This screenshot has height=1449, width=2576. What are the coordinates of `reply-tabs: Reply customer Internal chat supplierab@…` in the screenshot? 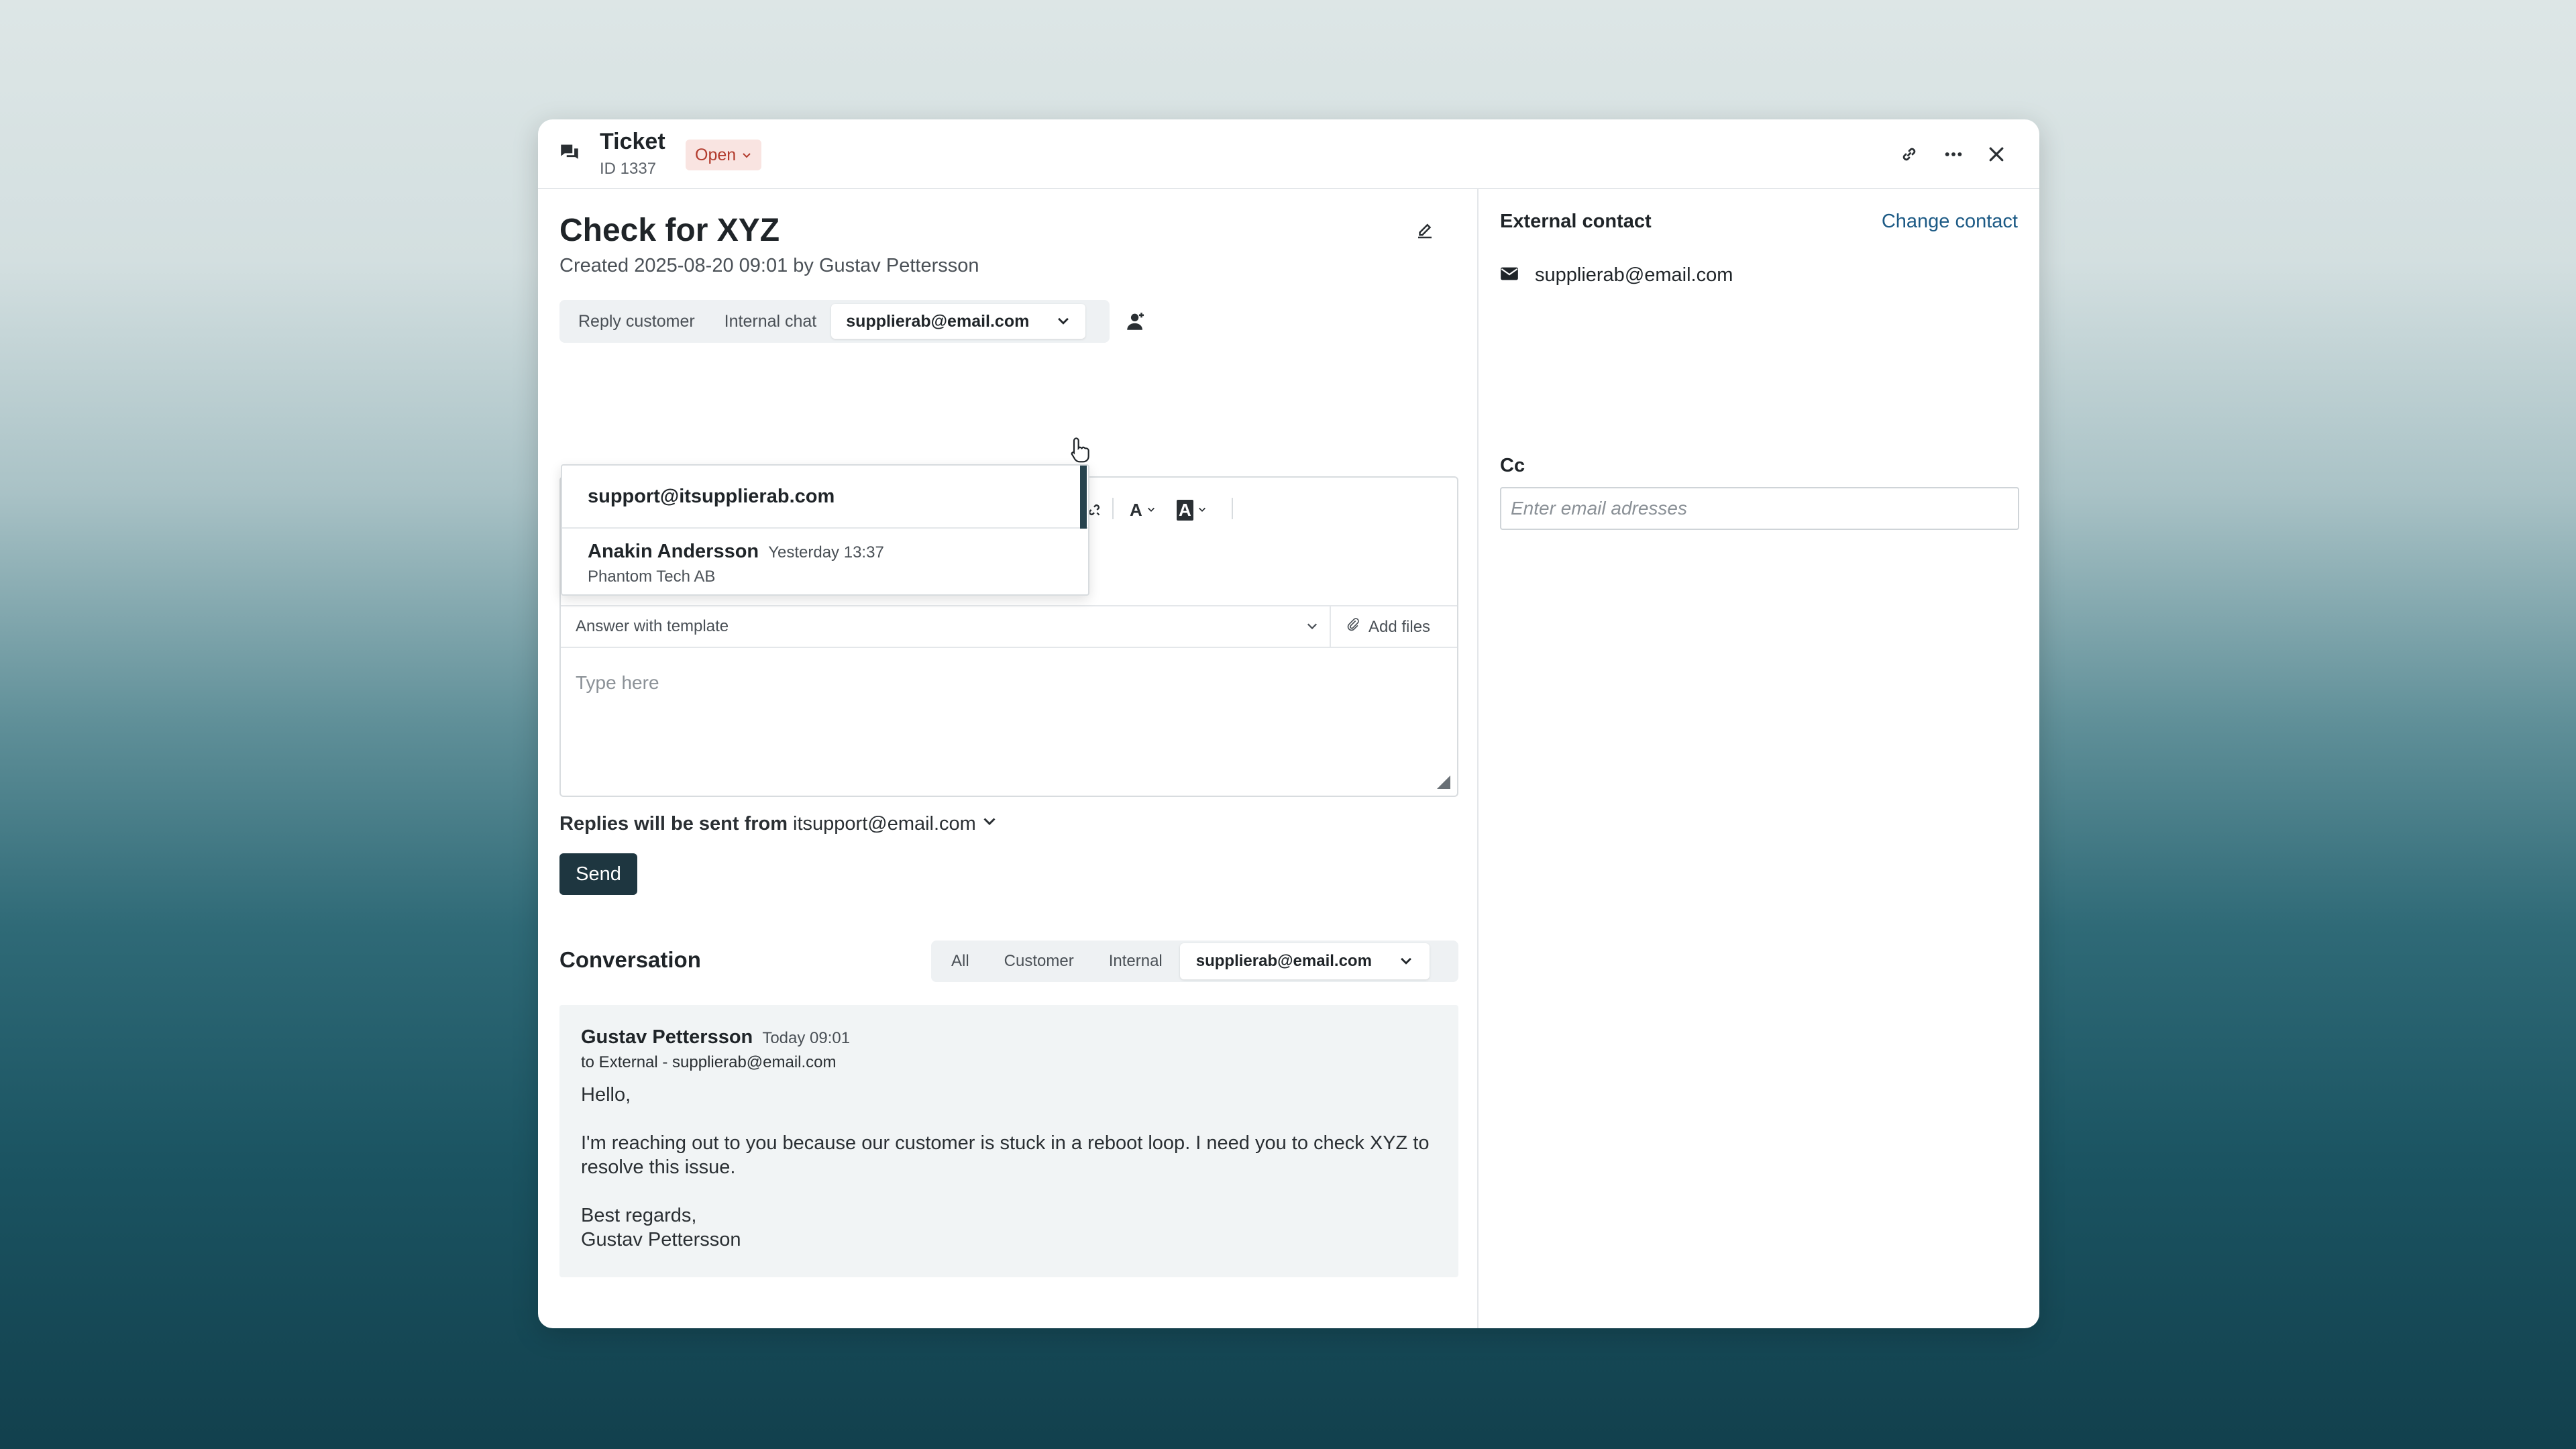 It's located at (834, 321).